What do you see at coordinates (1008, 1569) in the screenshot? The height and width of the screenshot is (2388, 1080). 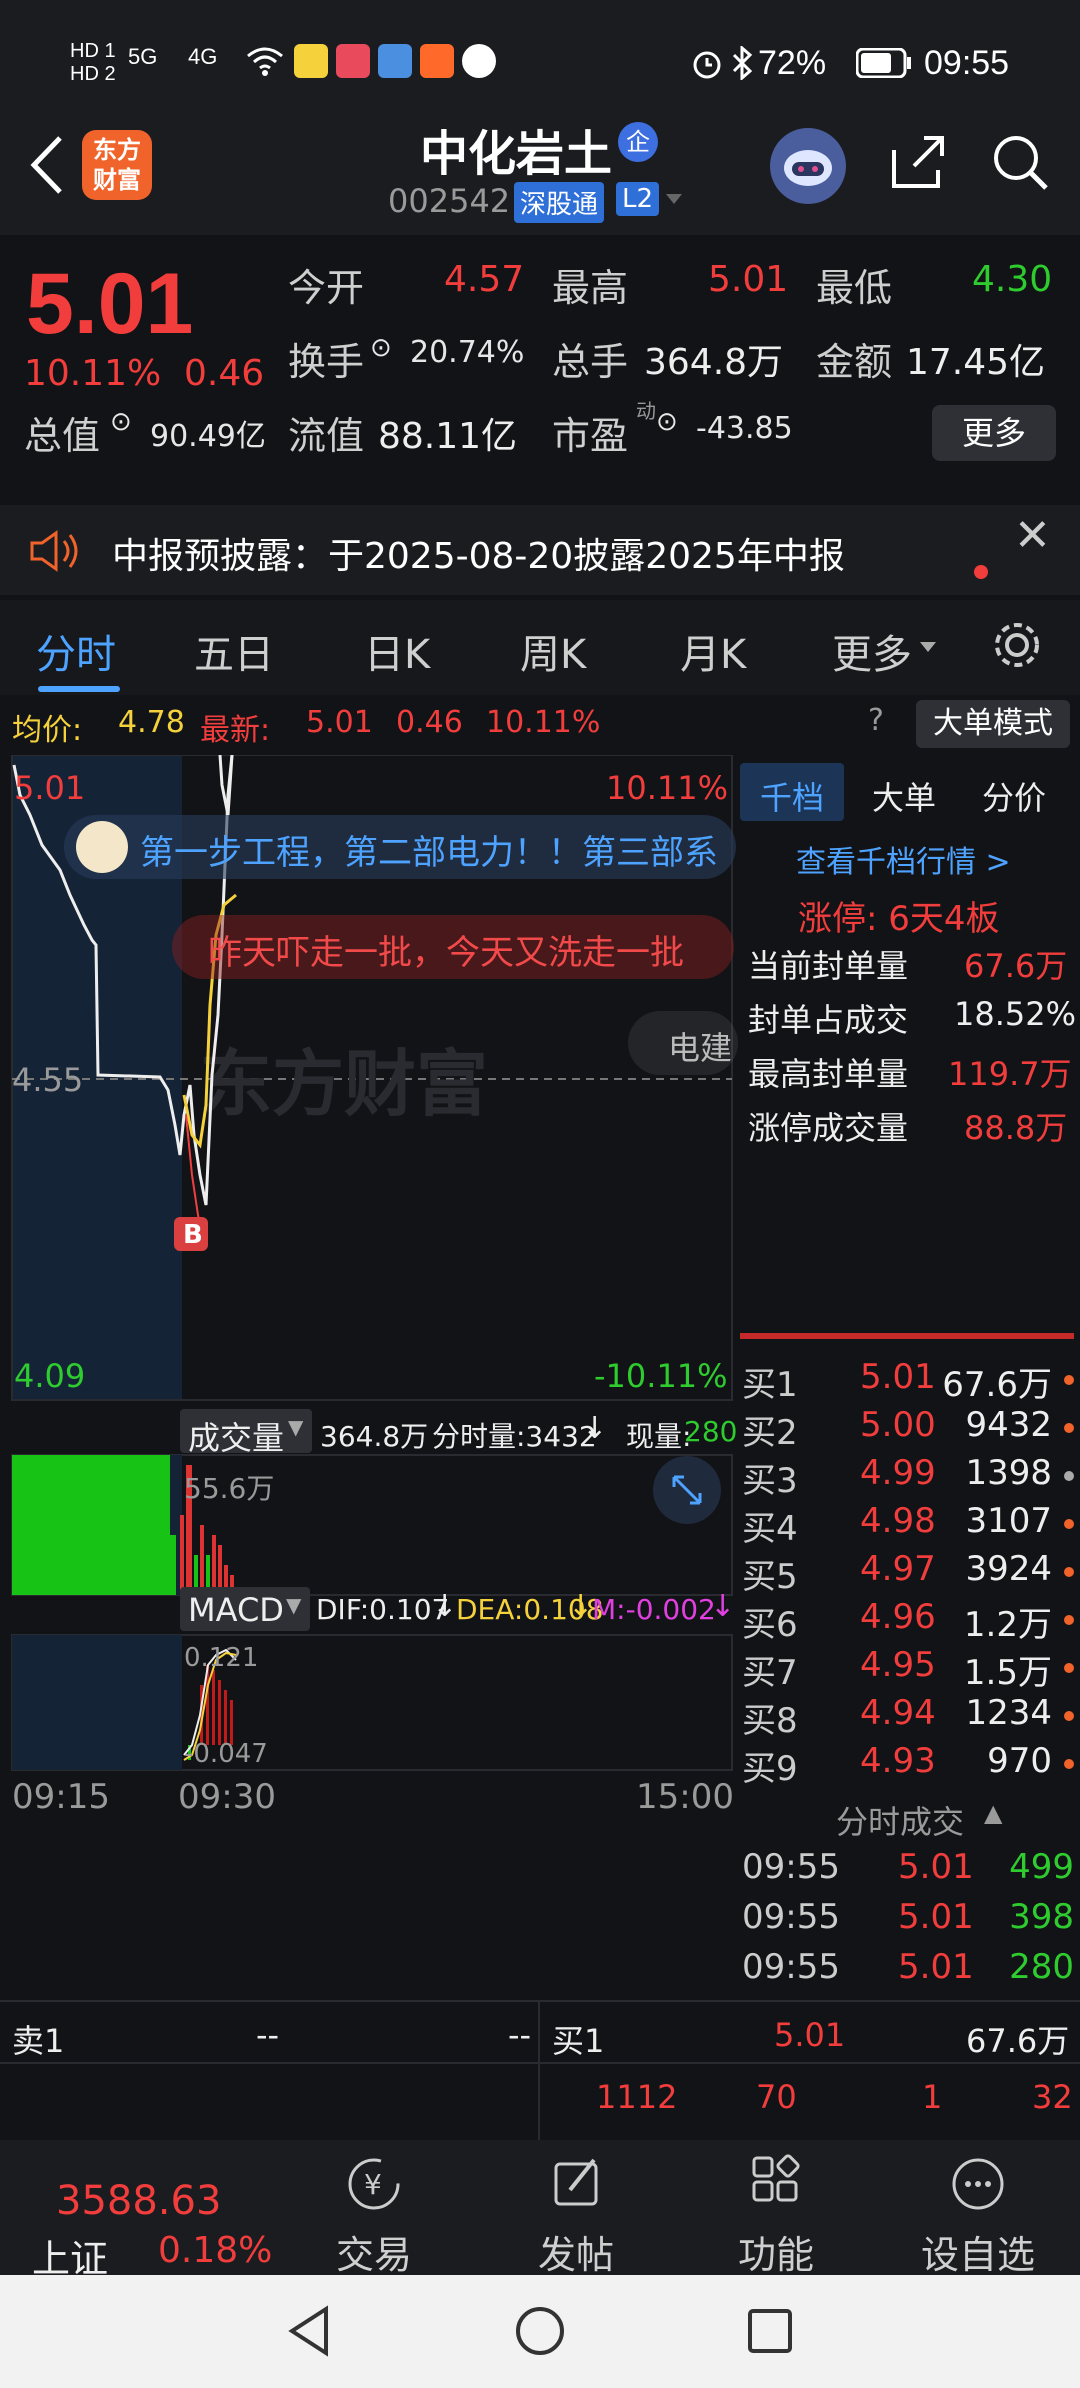 I see `bid-qty: 3924` at bounding box center [1008, 1569].